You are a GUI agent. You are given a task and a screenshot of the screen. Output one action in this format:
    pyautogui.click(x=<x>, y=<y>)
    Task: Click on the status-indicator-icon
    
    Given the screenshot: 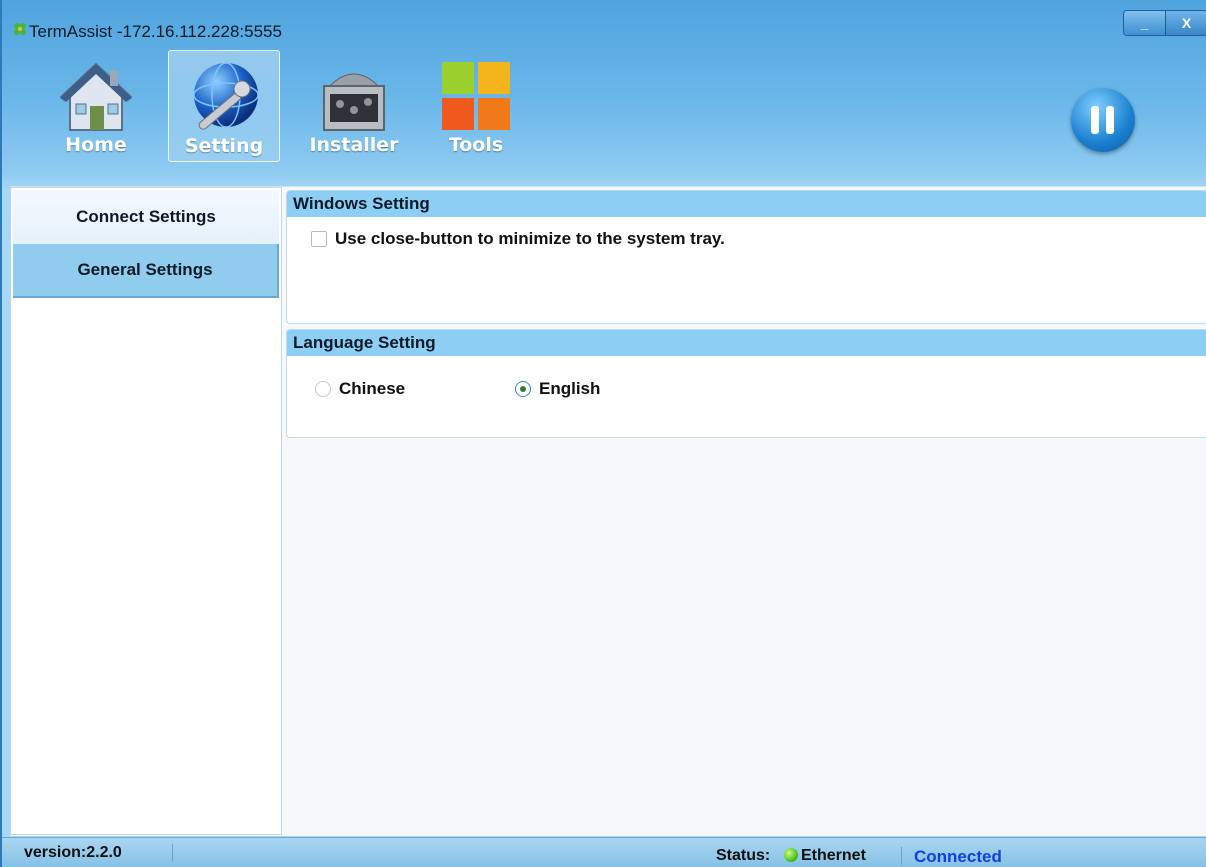 What is the action you would take?
    pyautogui.click(x=791, y=855)
    